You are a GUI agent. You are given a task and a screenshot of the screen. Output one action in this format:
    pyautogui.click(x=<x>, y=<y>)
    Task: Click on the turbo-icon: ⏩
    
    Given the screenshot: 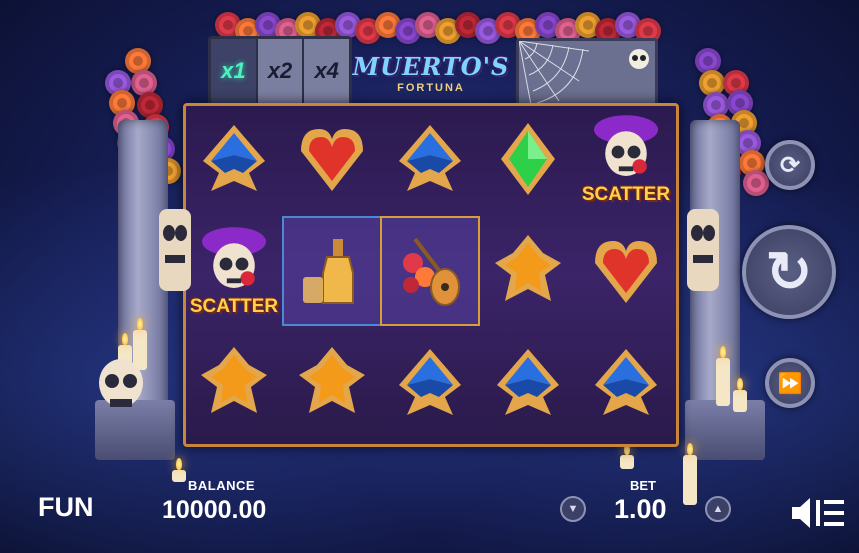 What is the action you would take?
    pyautogui.click(x=790, y=383)
    